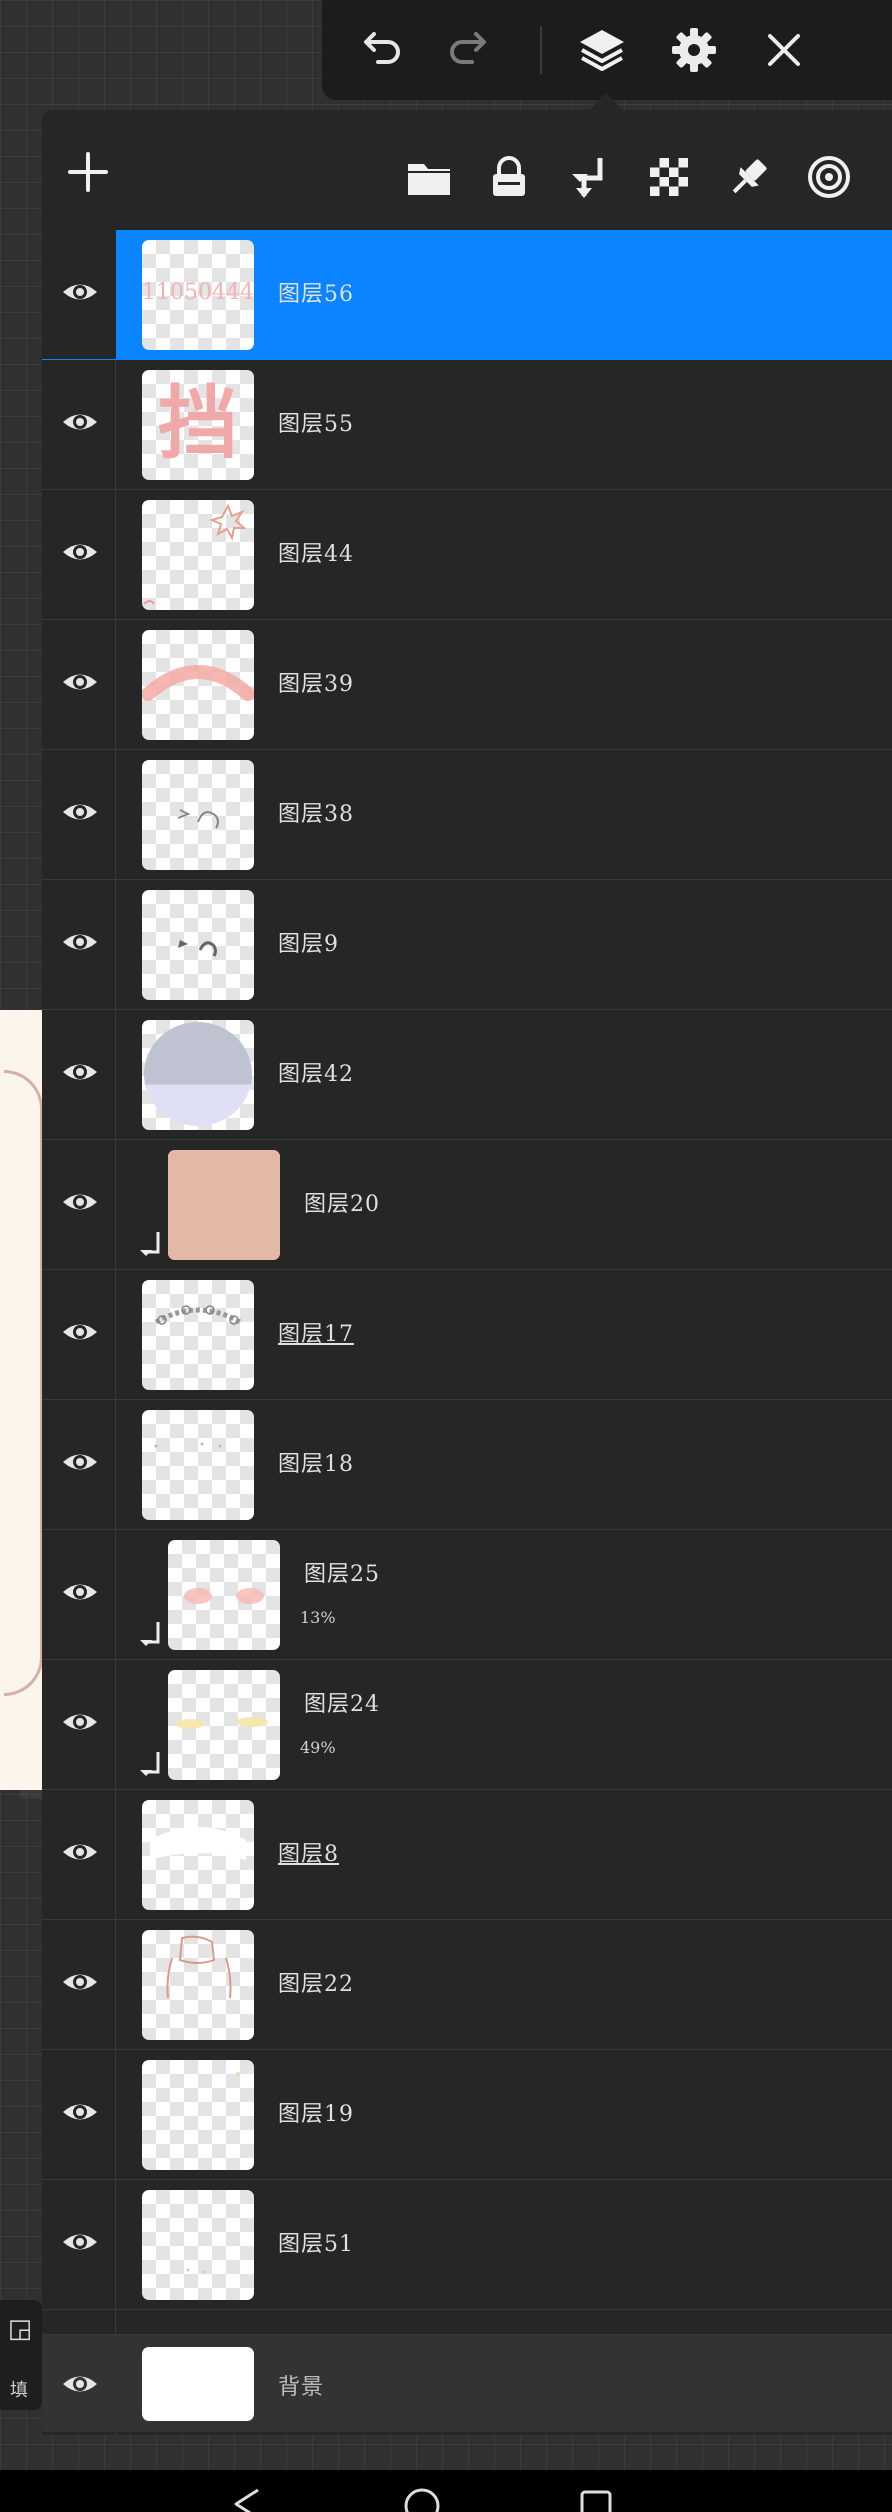  I want to click on layer-opacity: 49%, so click(318, 1747).